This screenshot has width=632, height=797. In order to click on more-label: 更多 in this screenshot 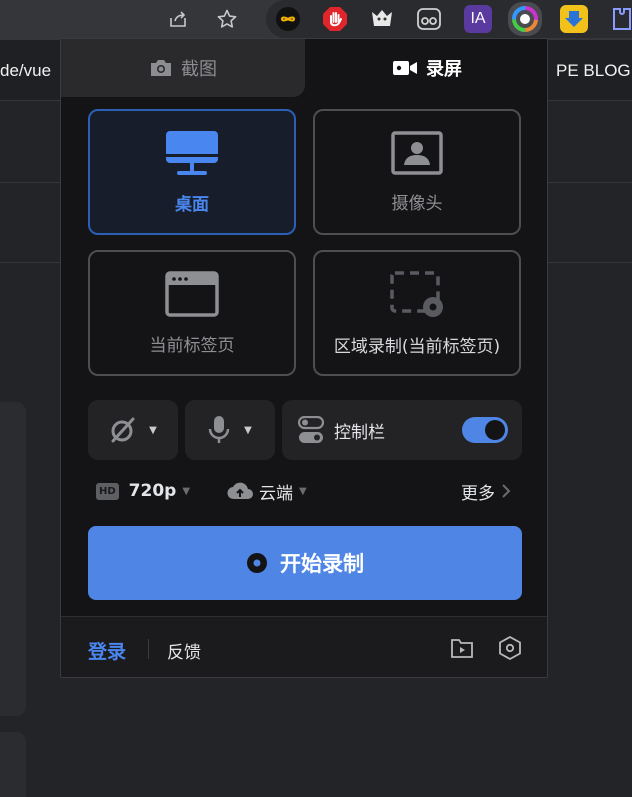, I will do `click(478, 493)`.